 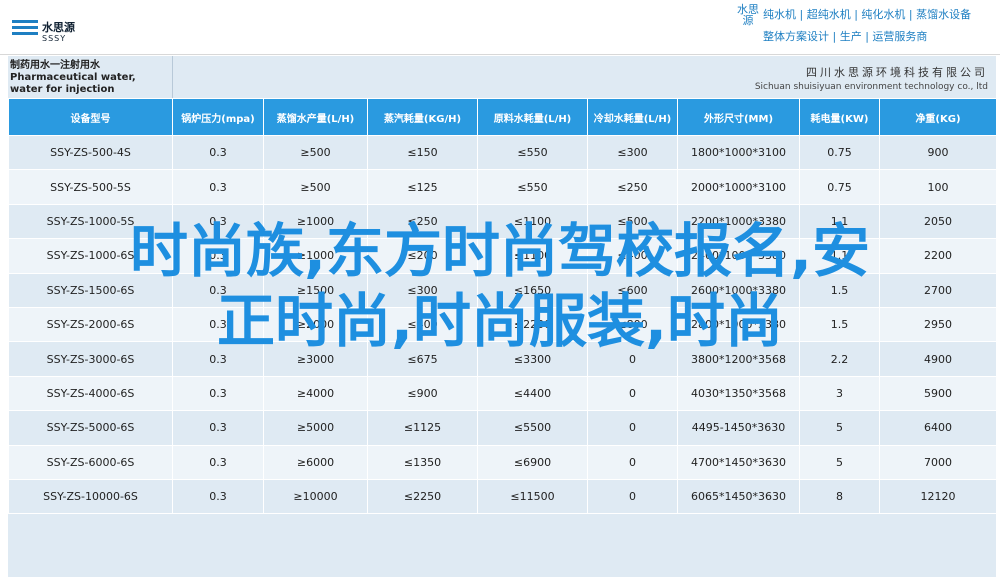 What do you see at coordinates (90, 290) in the screenshot?
I see `table-cell: SSY-ZS-1500-6S` at bounding box center [90, 290].